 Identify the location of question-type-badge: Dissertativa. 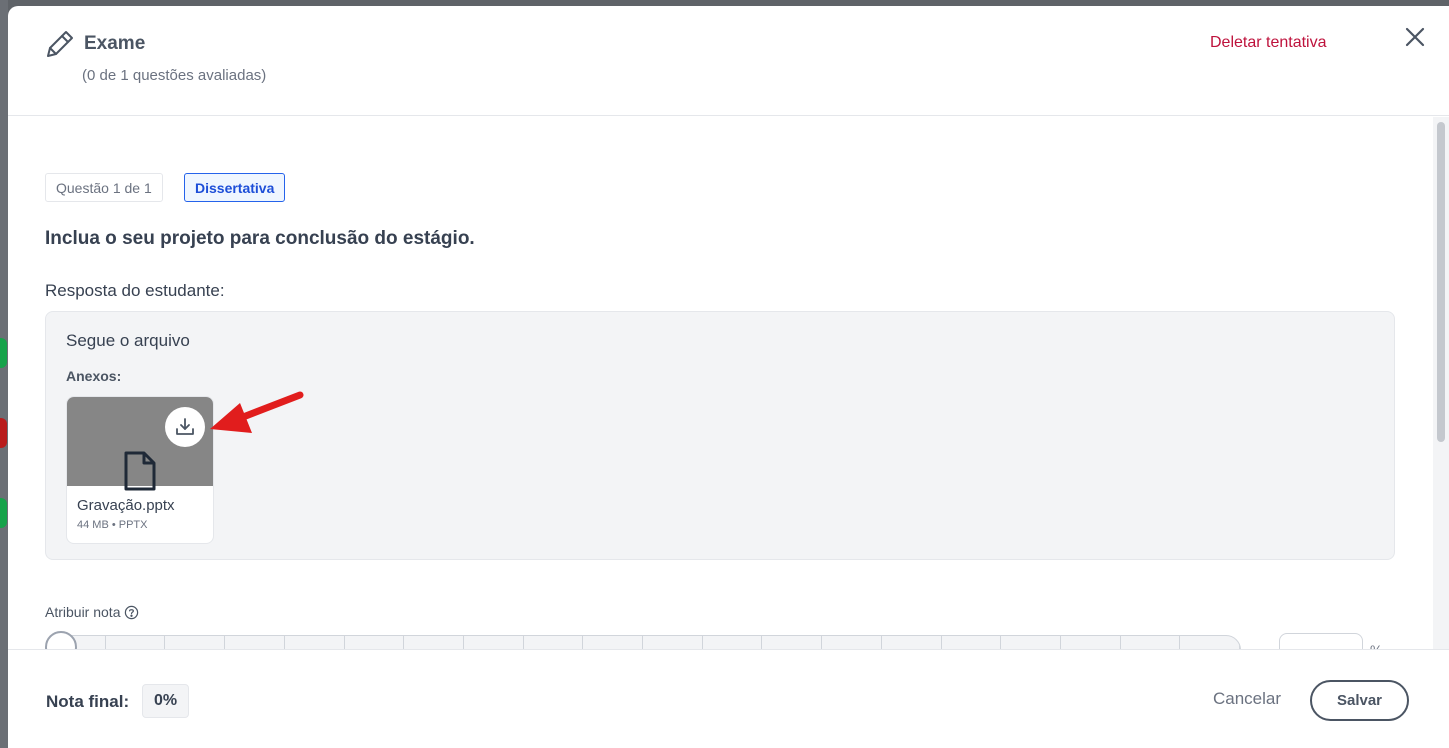
(235, 187).